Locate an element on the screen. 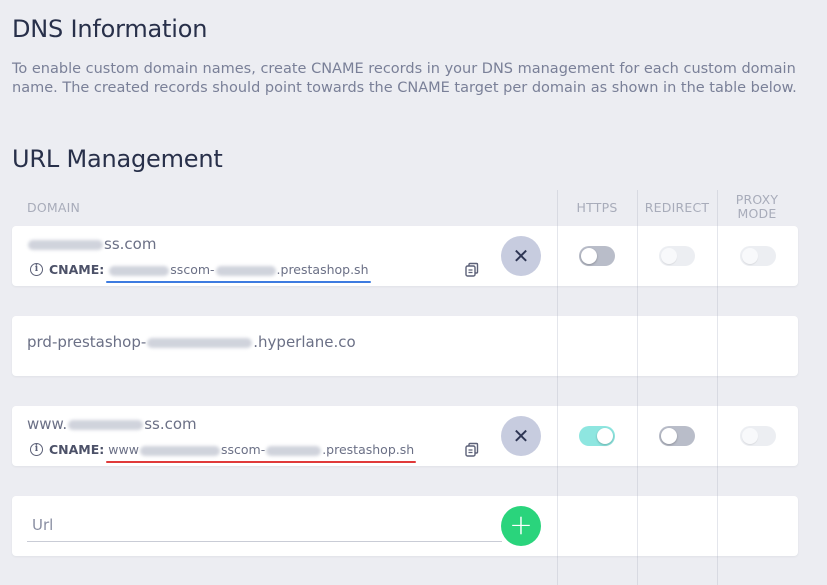 The width and height of the screenshot is (827, 585). dns-information-title: DNS Information is located at coordinates (110, 29).